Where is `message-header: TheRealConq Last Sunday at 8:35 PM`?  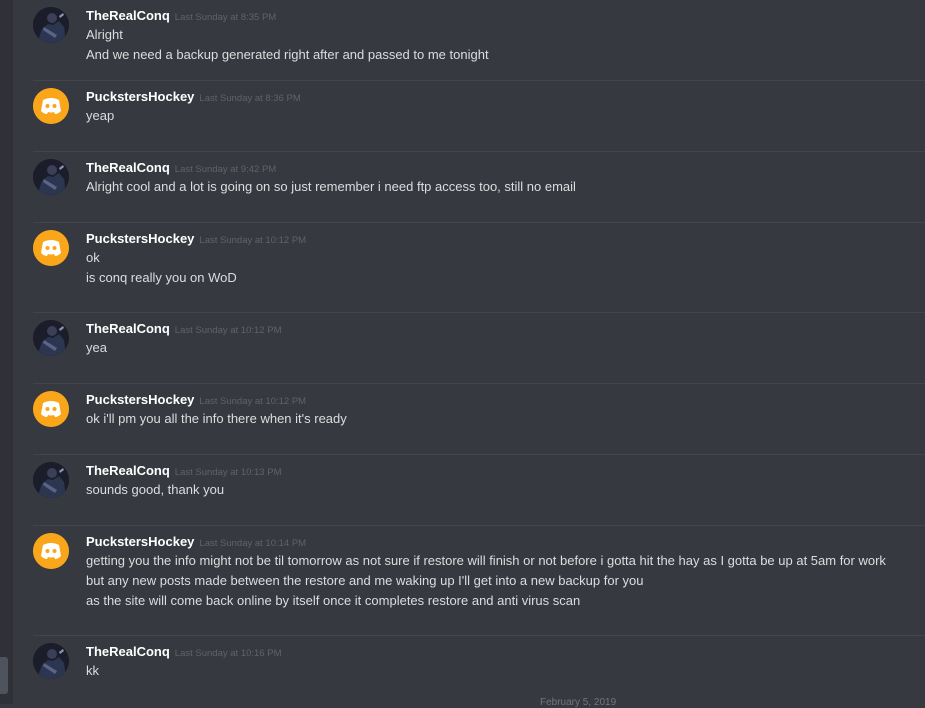 message-header: TheRealConq Last Sunday at 8:35 PM is located at coordinates (181, 17).